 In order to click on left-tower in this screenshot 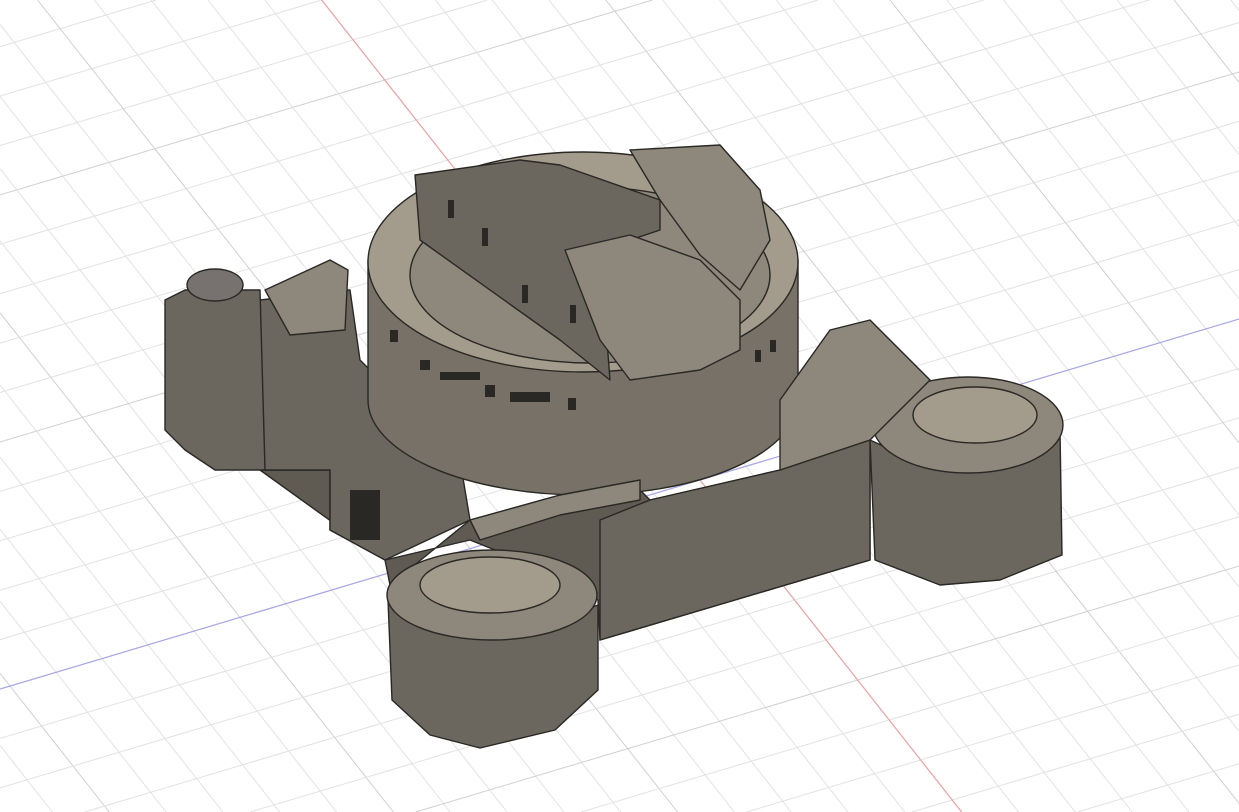, I will do `click(215, 380)`.